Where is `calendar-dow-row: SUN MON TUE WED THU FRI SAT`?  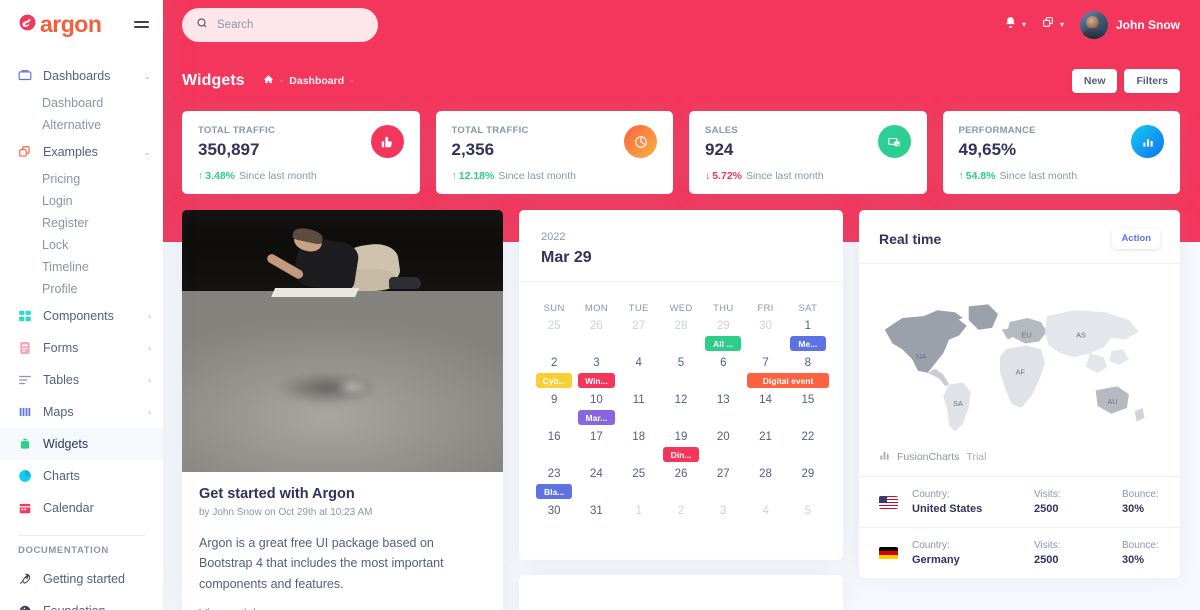
calendar-dow-row: SUN MON TUE WED THU FRI SAT is located at coordinates (681, 306).